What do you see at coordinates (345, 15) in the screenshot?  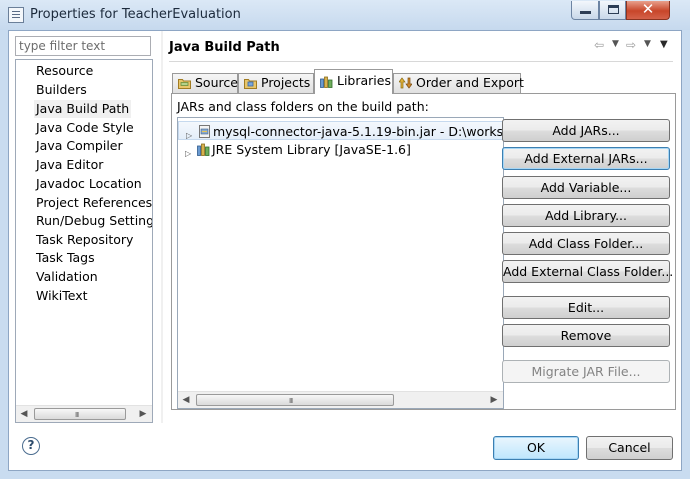 I see `title-bar: Properties for TeacherEvaluation ✕` at bounding box center [345, 15].